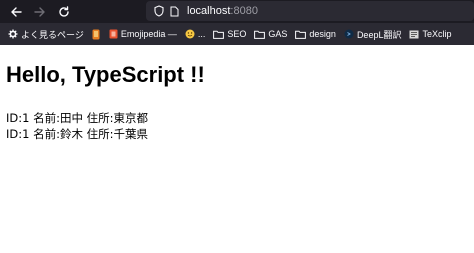 The image size is (474, 253). What do you see at coordinates (105, 74) in the screenshot?
I see `page-heading: Hello, TypeScript !!` at bounding box center [105, 74].